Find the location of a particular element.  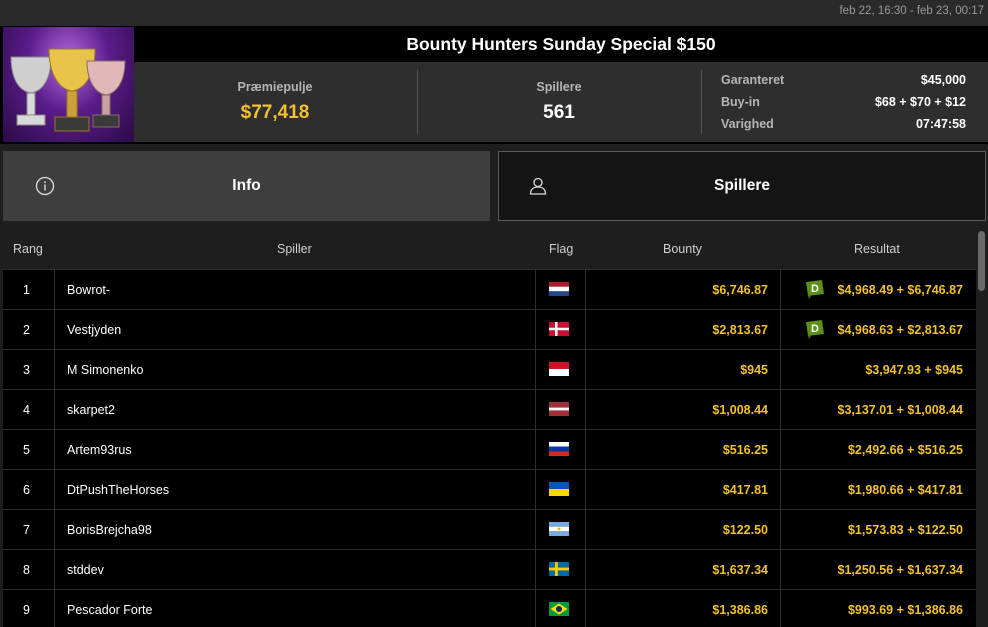

col-rank: Rang is located at coordinates (28, 249).